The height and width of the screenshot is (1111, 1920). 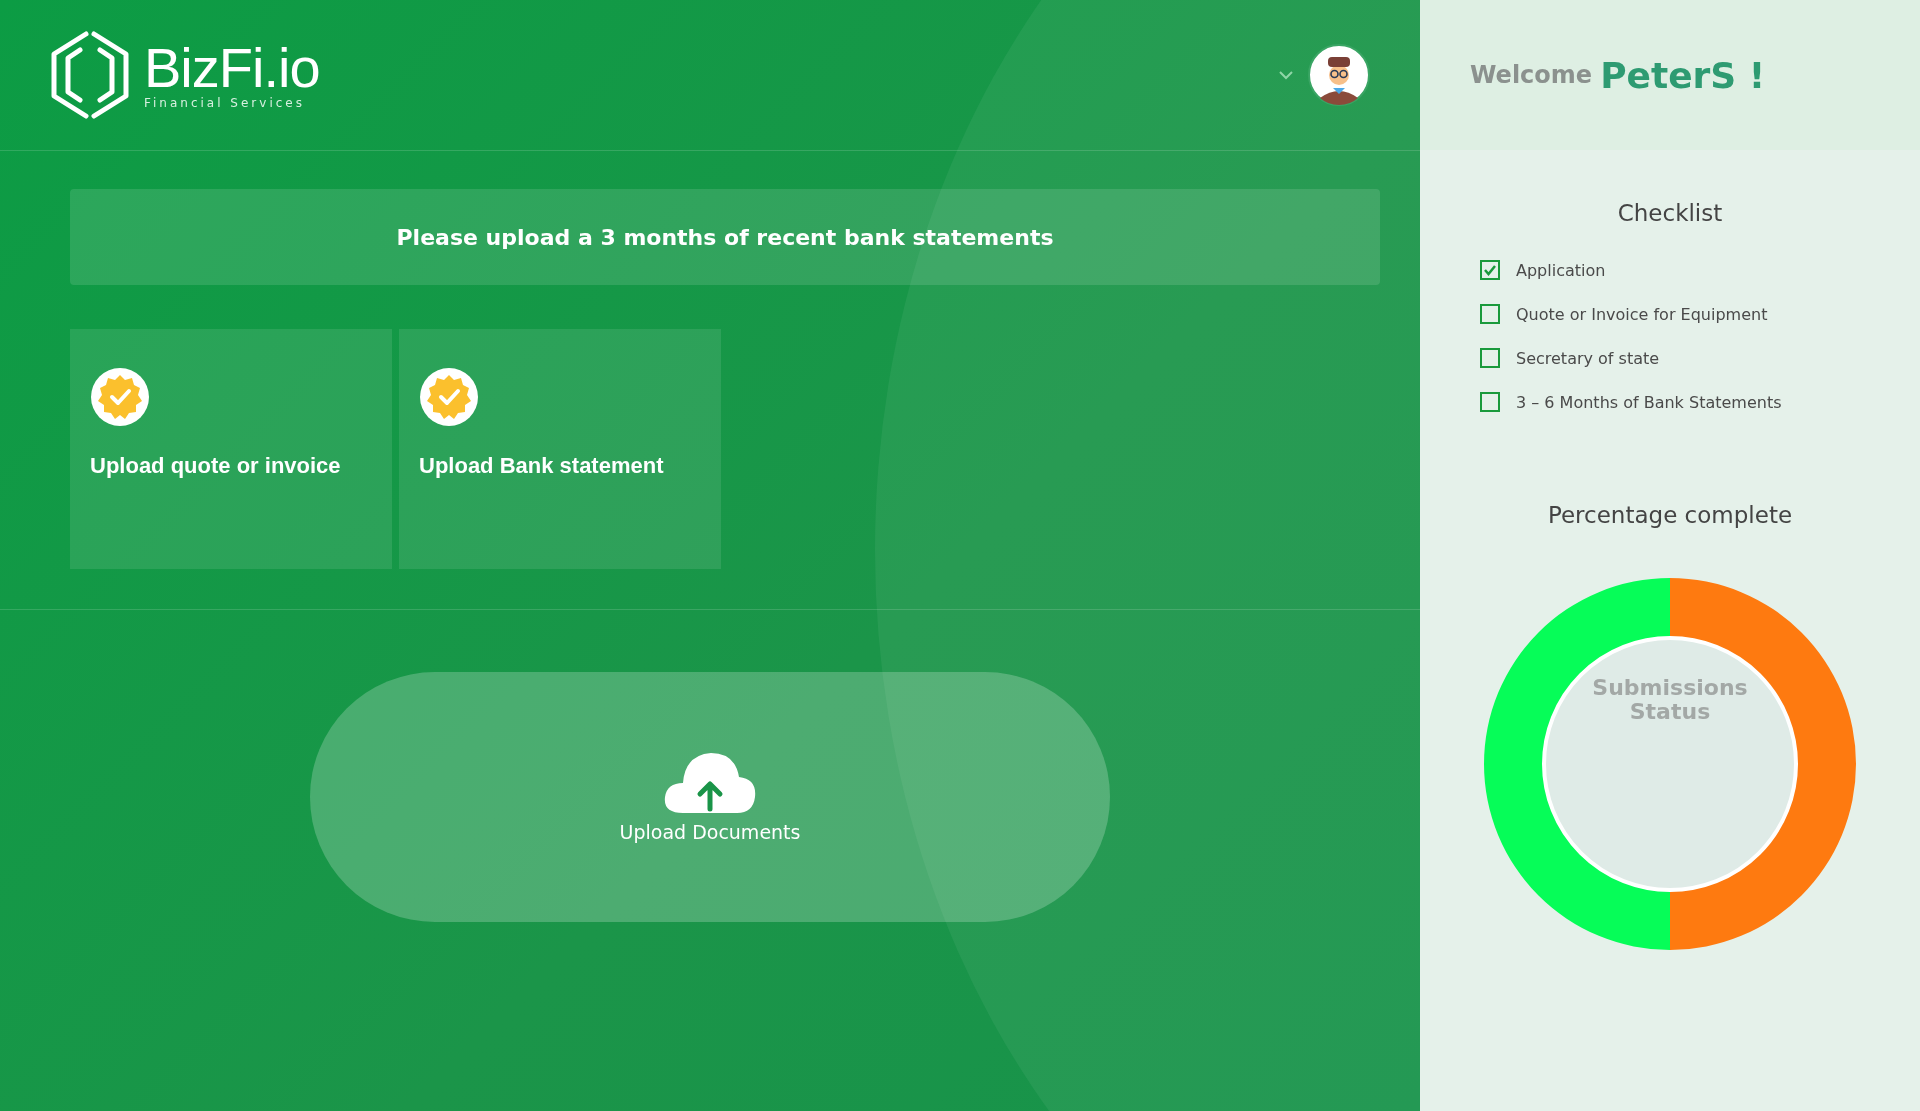 What do you see at coordinates (231, 449) in the screenshot?
I see `upload-card: Upload quote or invoice` at bounding box center [231, 449].